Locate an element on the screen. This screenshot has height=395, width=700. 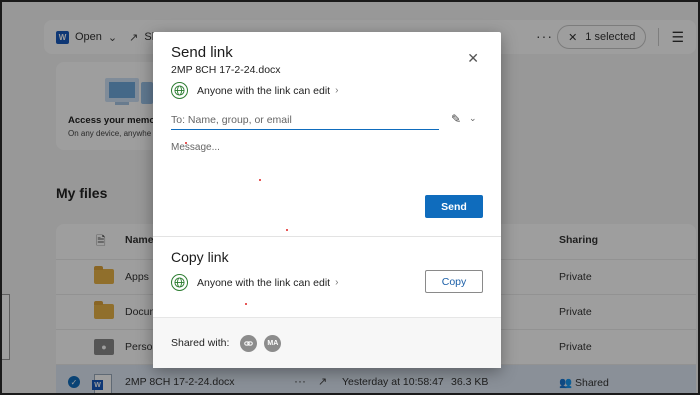
copy-button: Copy is located at coordinates (454, 281).